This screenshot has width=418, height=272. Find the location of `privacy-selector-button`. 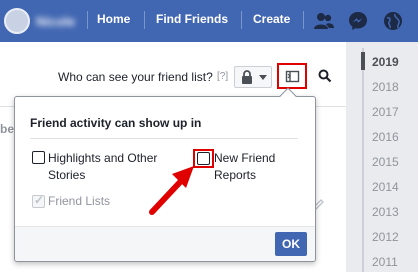

privacy-selector-button is located at coordinates (253, 77).